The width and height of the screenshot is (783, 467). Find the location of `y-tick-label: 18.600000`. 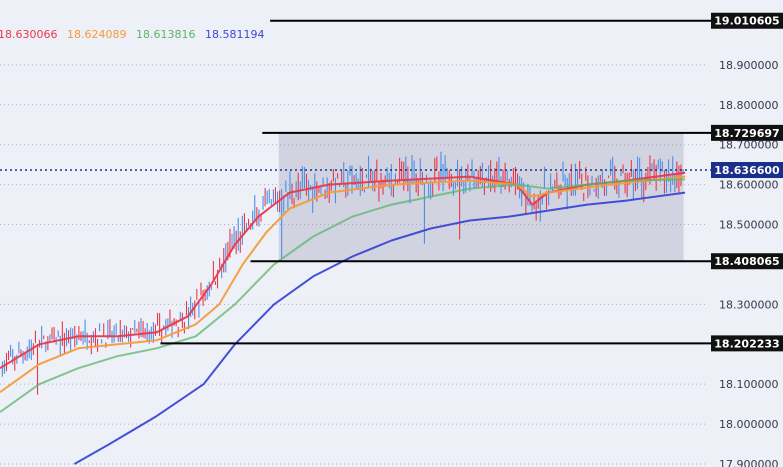

y-tick-label: 18.600000 is located at coordinates (749, 185).